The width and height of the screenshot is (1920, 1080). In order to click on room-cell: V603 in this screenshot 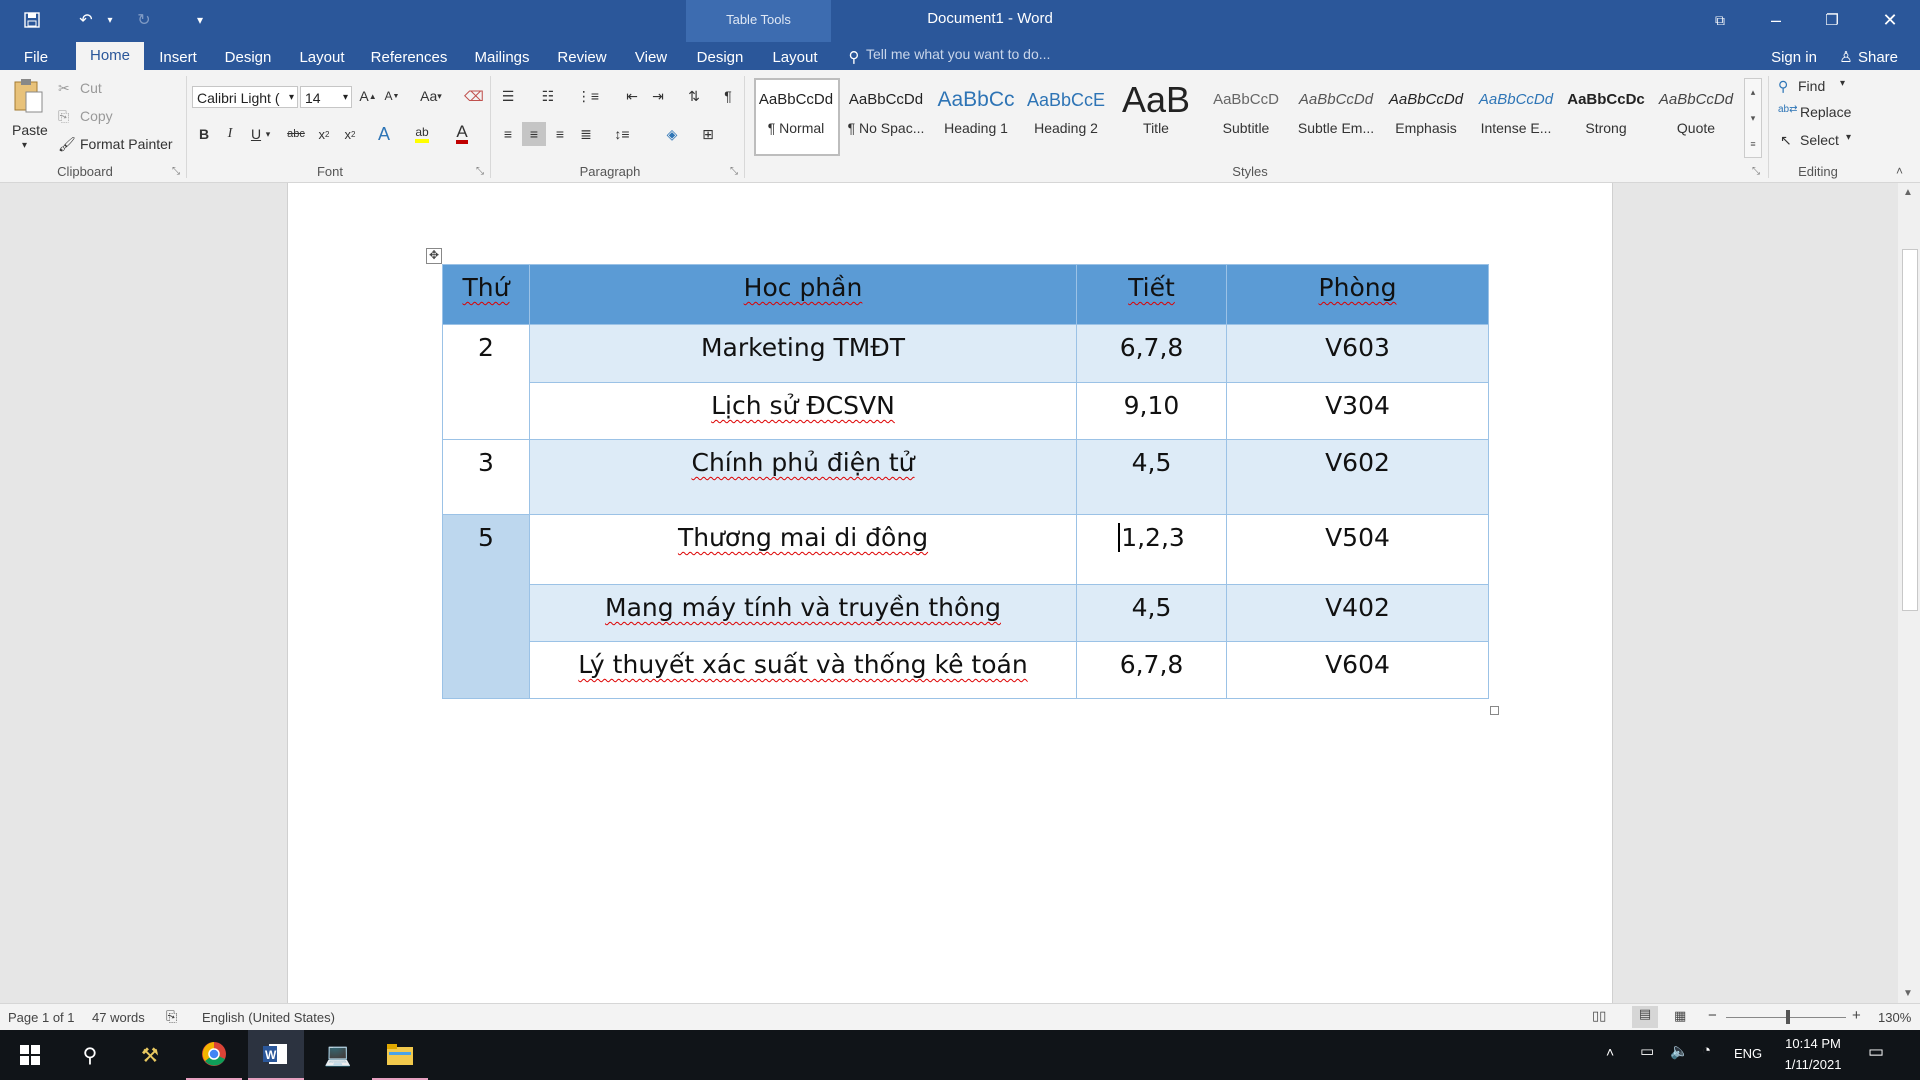, I will do `click(1357, 353)`.